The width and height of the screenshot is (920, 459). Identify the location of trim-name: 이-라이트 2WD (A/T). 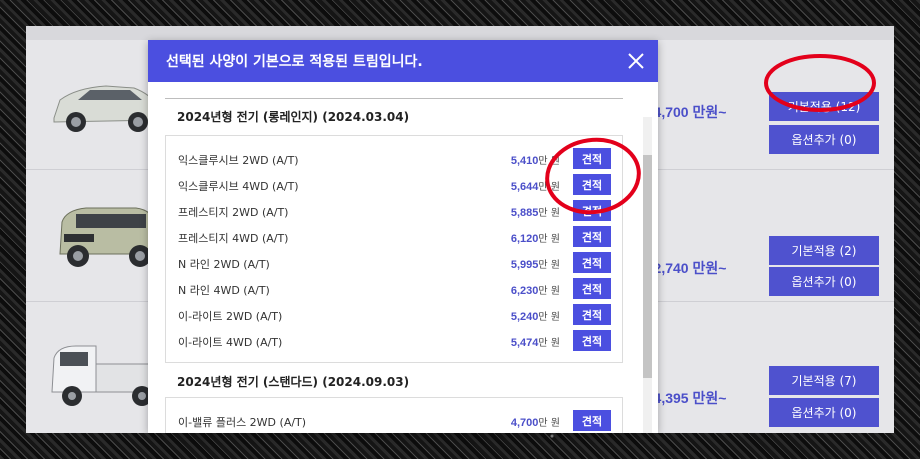
(230, 316).